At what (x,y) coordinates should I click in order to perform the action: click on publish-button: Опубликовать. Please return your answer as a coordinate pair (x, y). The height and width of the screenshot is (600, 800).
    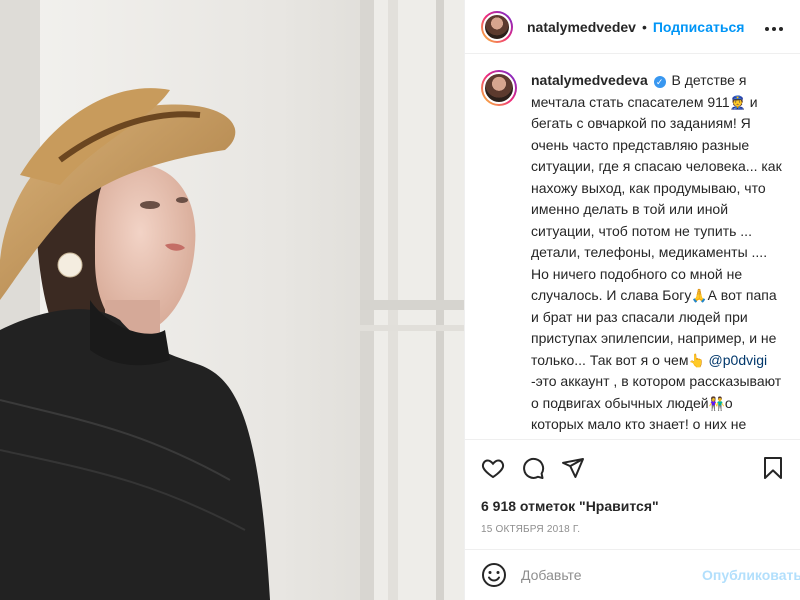
    Looking at the image, I should click on (751, 575).